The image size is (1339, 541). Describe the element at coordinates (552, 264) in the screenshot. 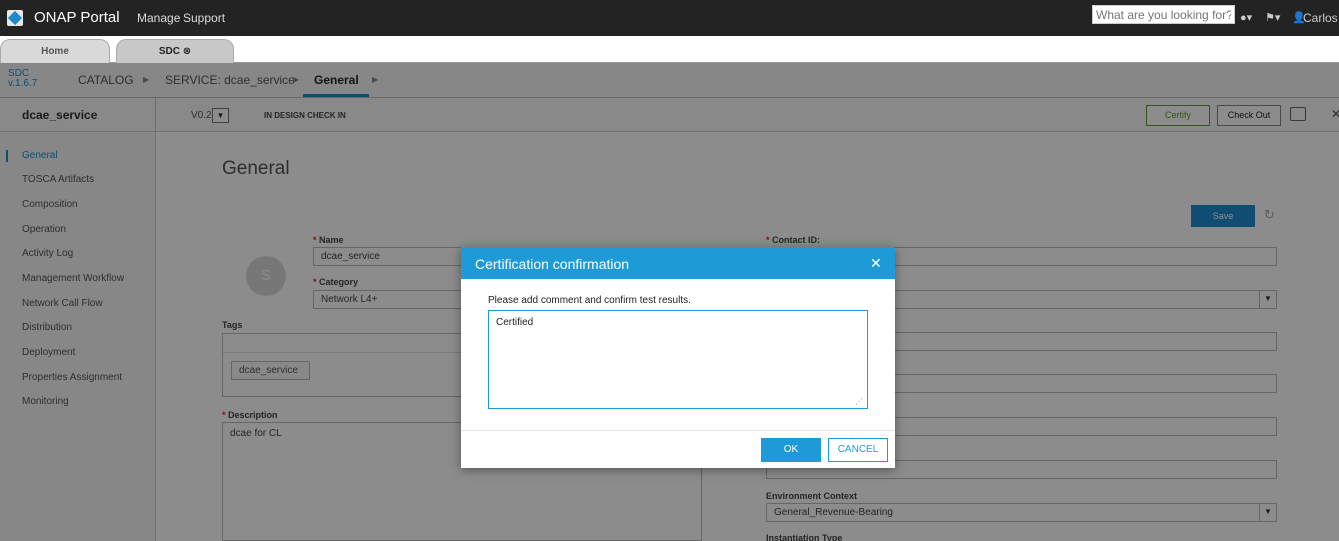

I see `dialog-title: Certification confirmation` at that location.